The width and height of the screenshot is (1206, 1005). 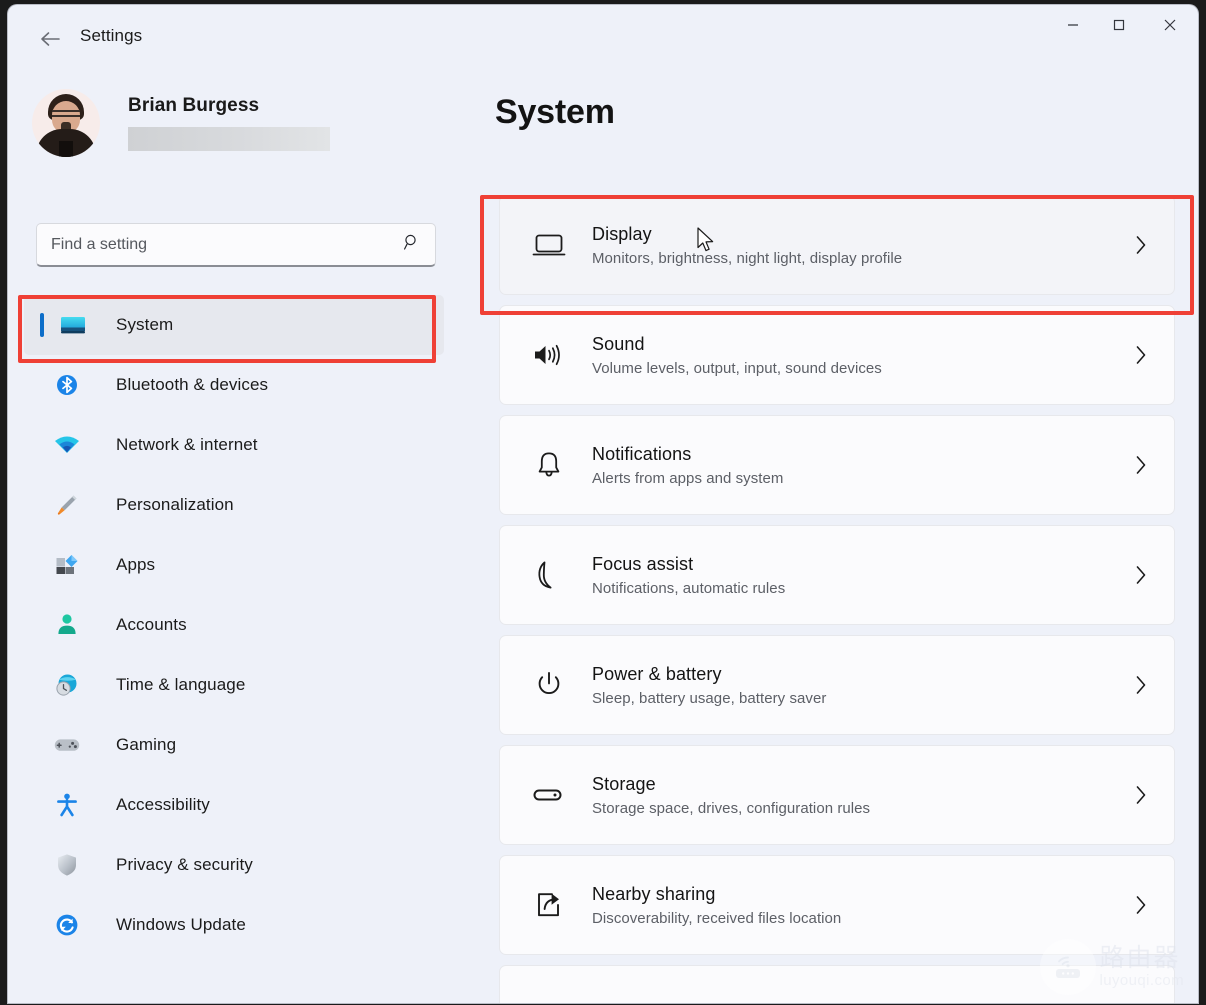 I want to click on avatar, so click(x=66, y=123).